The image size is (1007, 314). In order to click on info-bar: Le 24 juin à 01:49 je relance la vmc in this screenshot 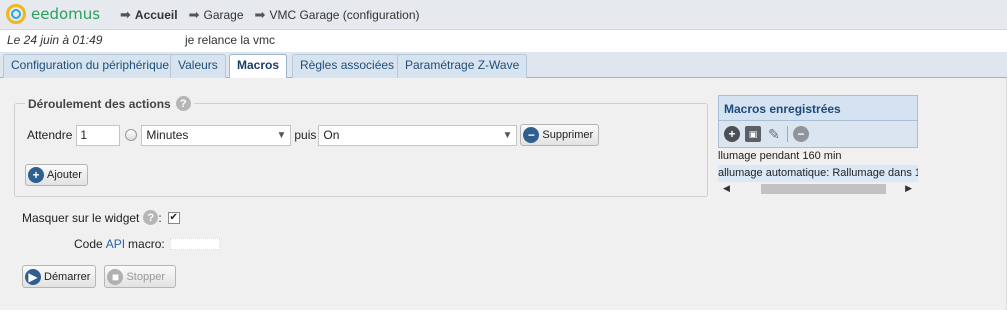, I will do `click(503, 40)`.